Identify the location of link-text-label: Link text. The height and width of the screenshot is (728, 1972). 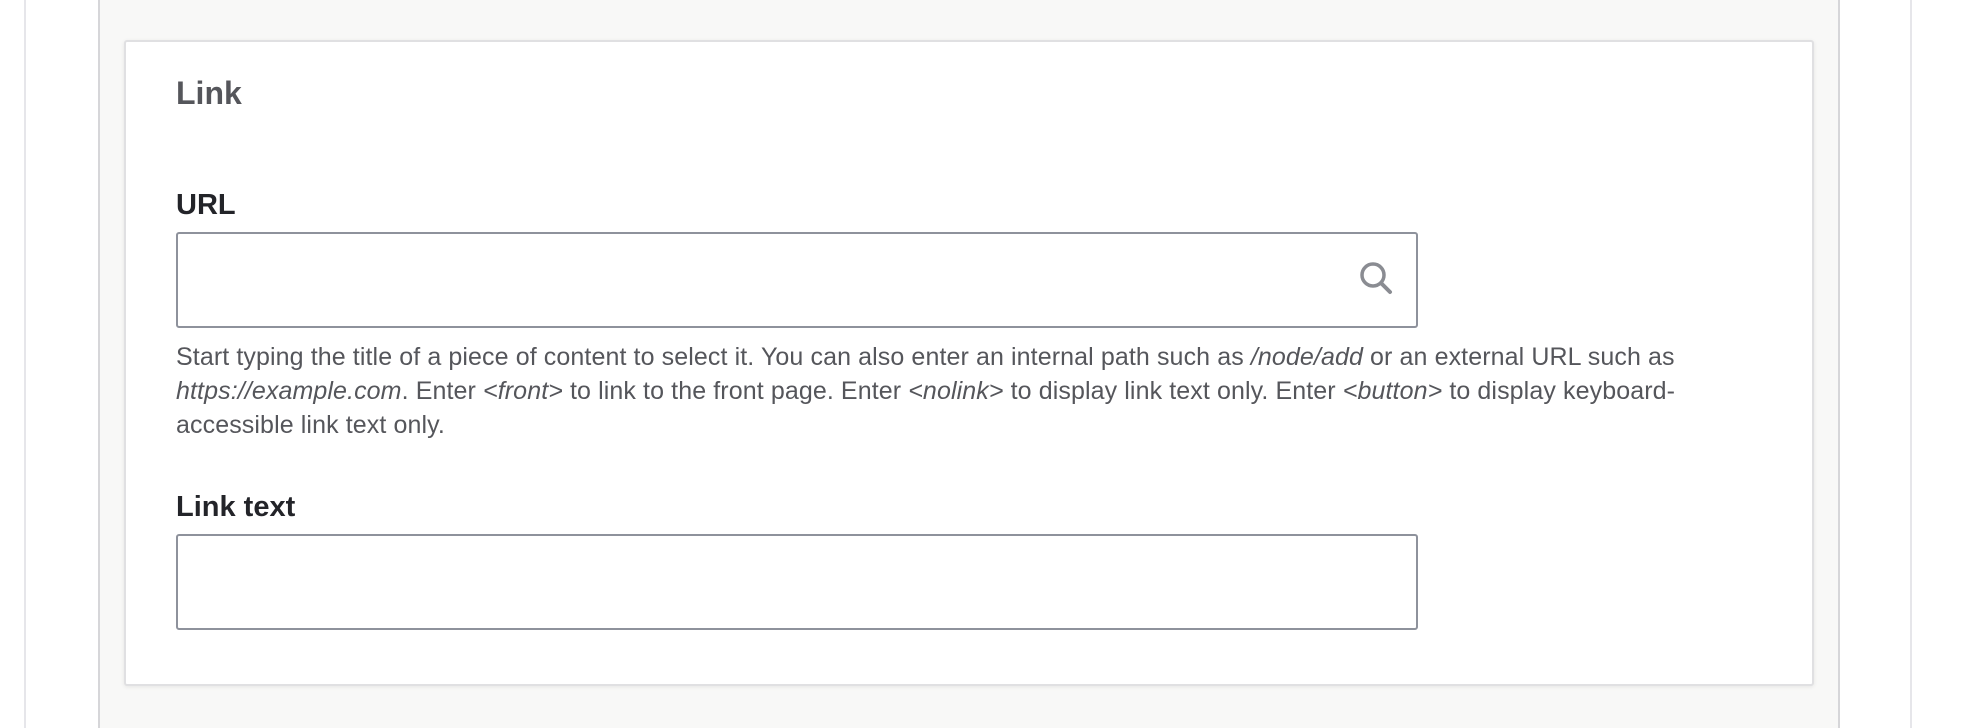
(236, 507).